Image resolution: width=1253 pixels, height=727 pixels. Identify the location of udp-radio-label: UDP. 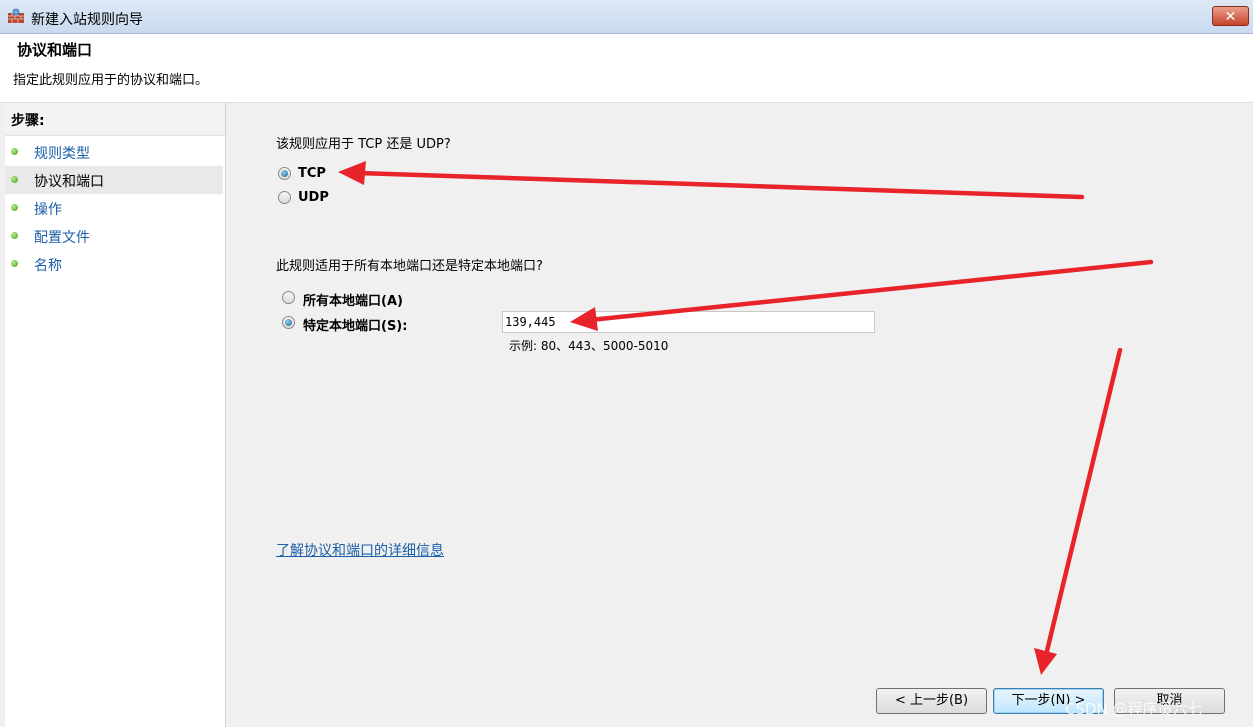
(313, 197).